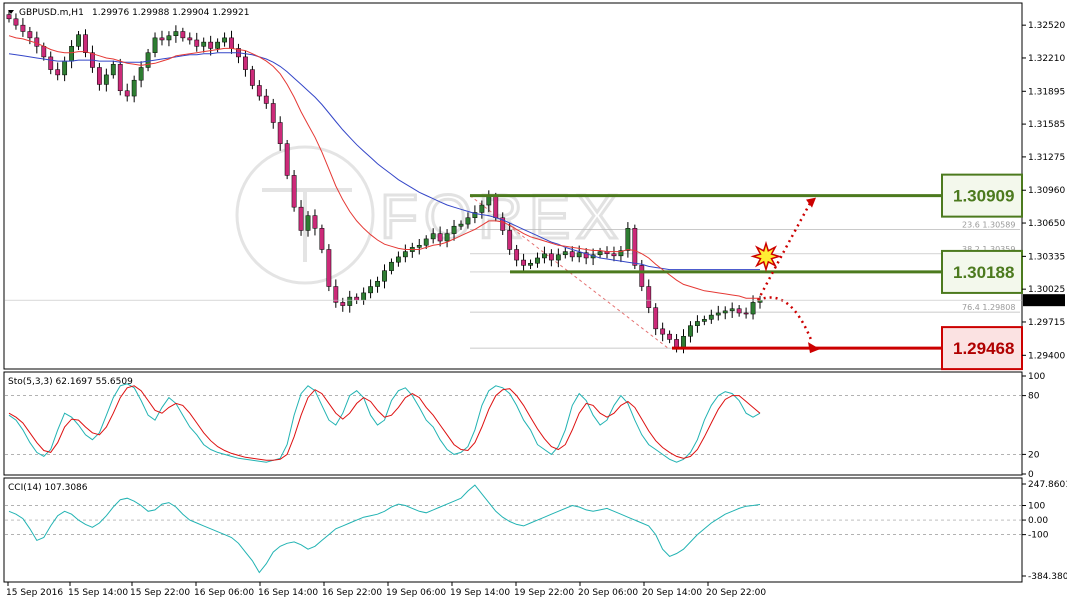 The width and height of the screenshot is (1067, 604). What do you see at coordinates (288, 593) in the screenshot?
I see `x-tick-label: 16 Sep 14:00` at bounding box center [288, 593].